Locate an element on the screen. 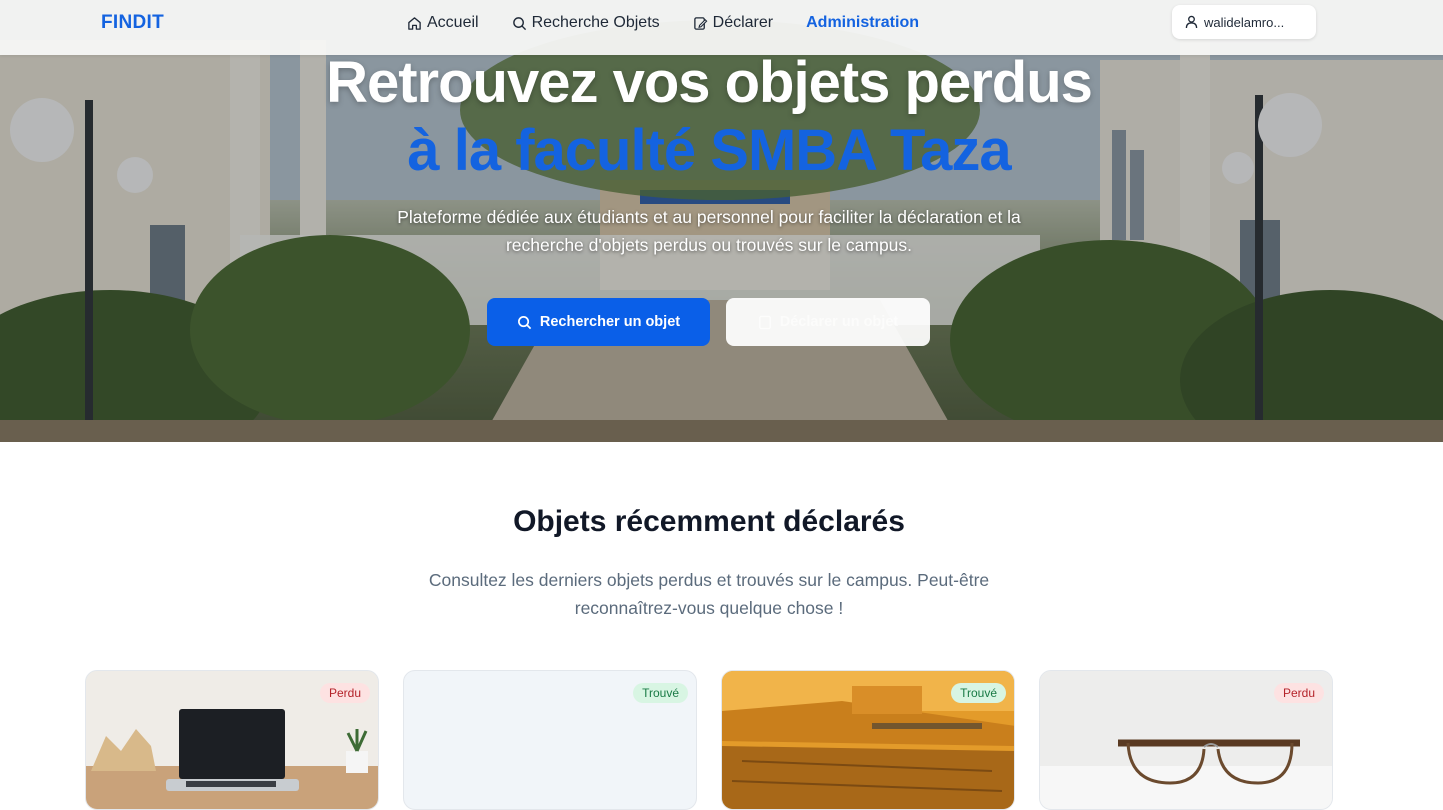 The height and width of the screenshot is (810, 1443). nav-link-accueil: Accueil is located at coordinates (443, 23).